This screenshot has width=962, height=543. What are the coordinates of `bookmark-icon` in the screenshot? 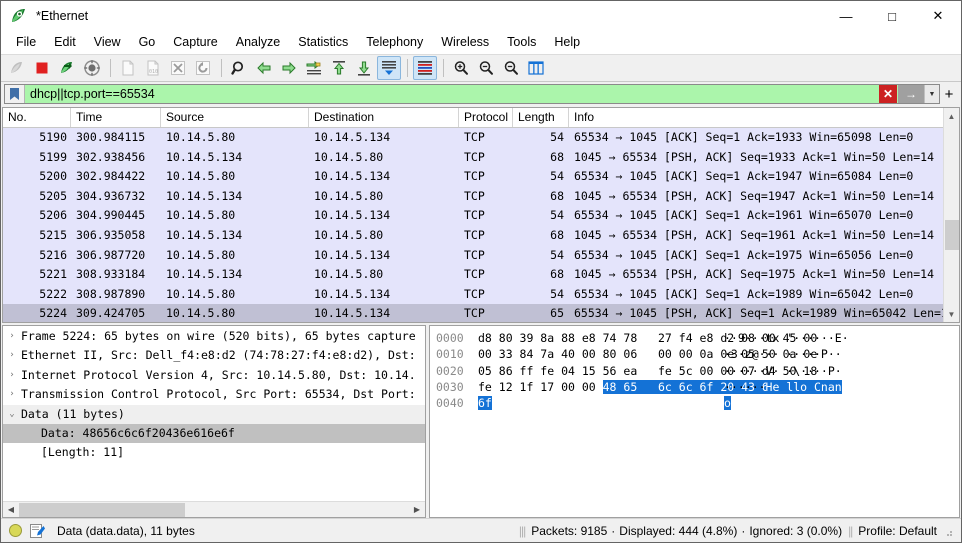 It's located at (15, 94).